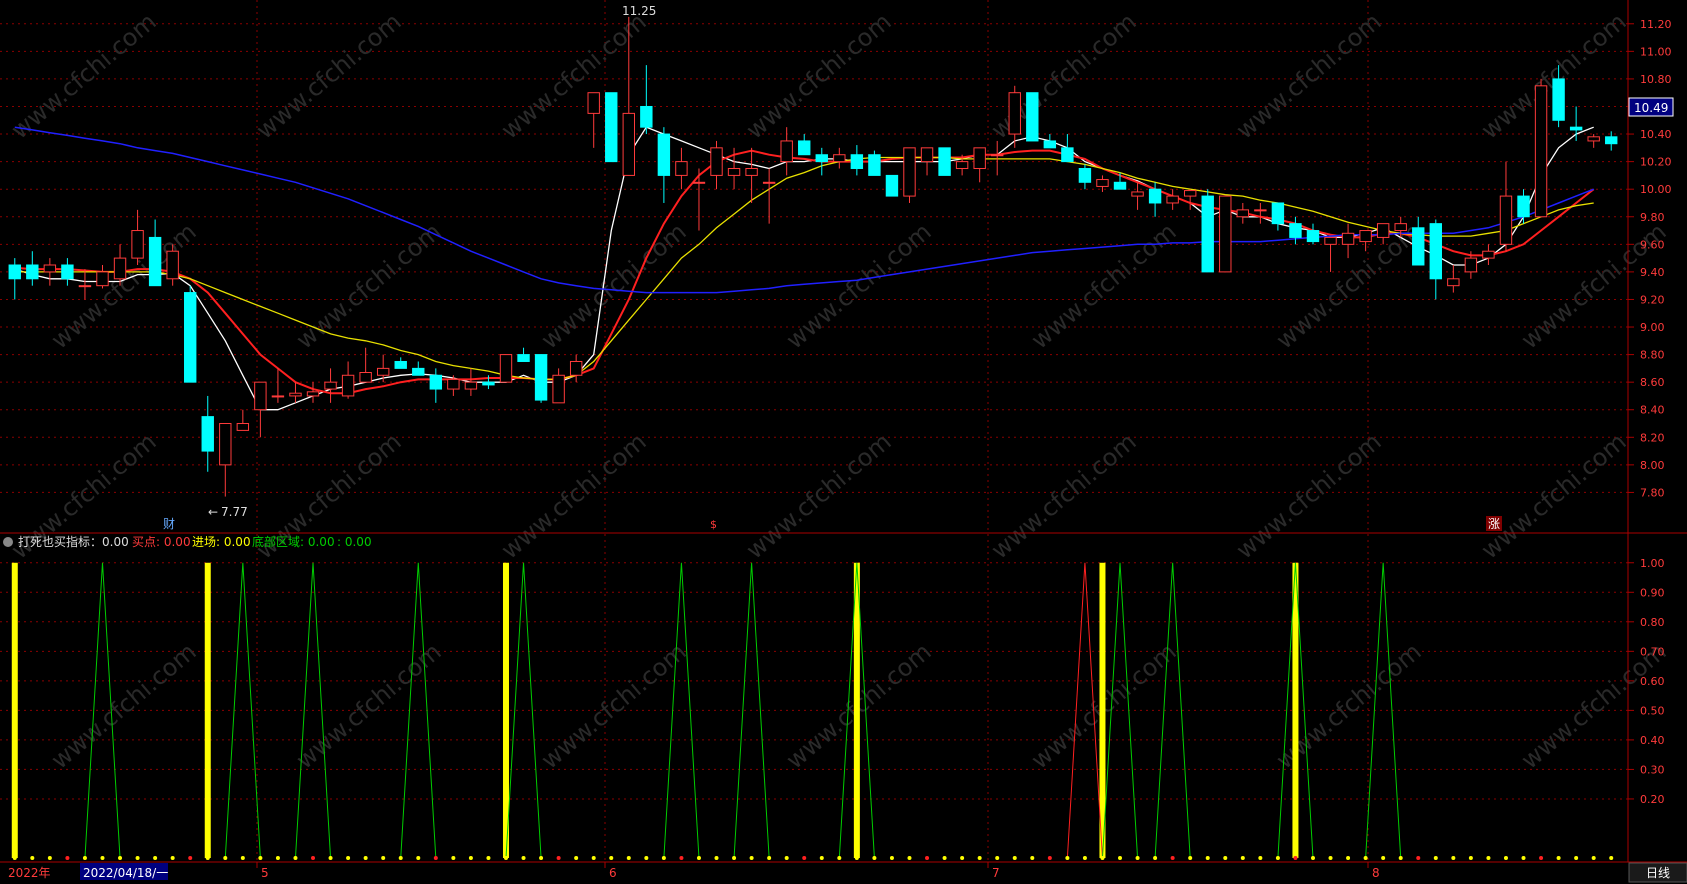 The height and width of the screenshot is (884, 1687). I want to click on indicator-settings-icon, so click(8, 542).